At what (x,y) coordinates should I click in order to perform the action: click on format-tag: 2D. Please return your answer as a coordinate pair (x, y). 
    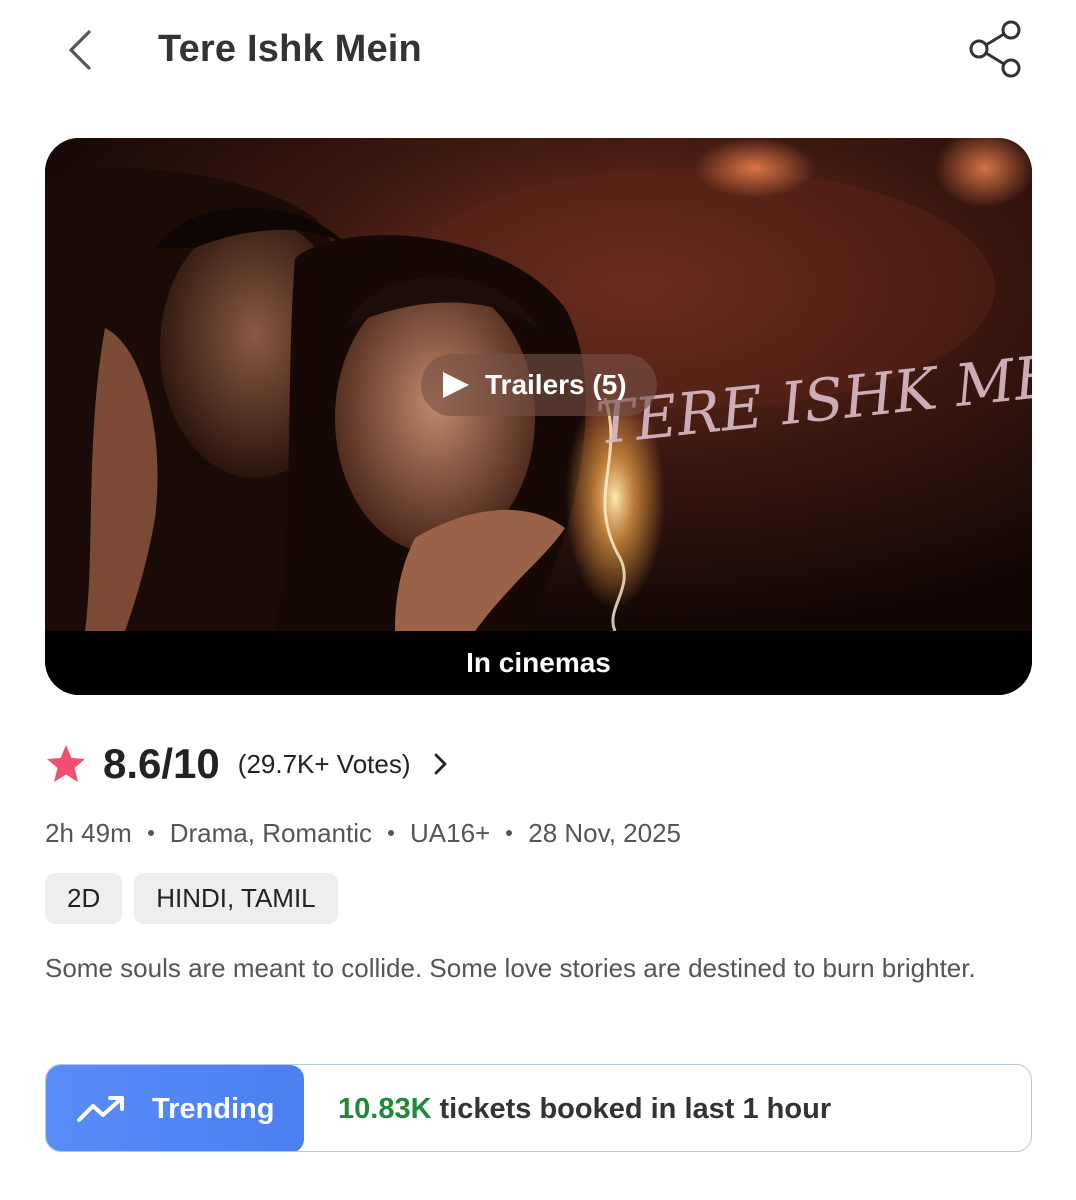
    Looking at the image, I should click on (84, 898).